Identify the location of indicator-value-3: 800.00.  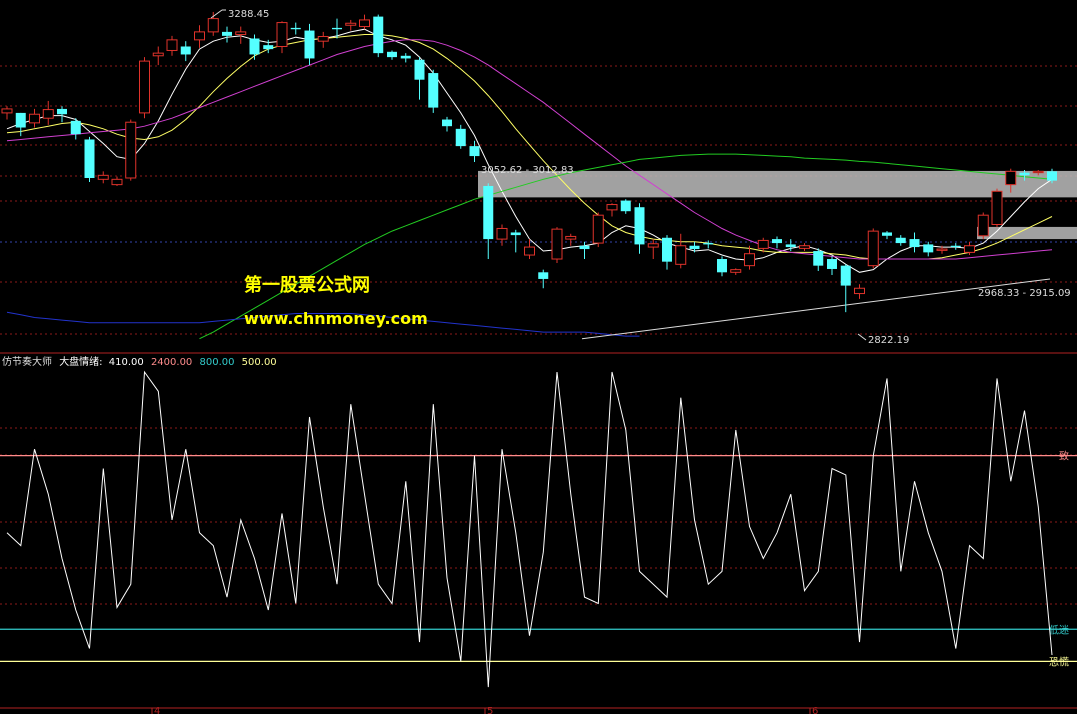
(216, 362).